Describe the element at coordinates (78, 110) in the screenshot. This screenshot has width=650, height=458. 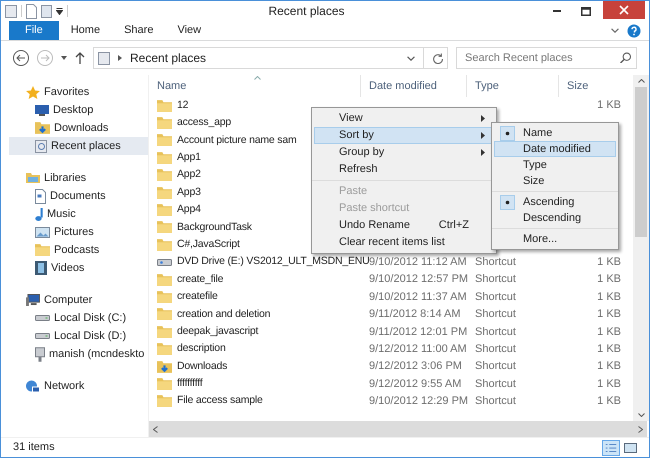
I see `nav-item: Desktop` at that location.